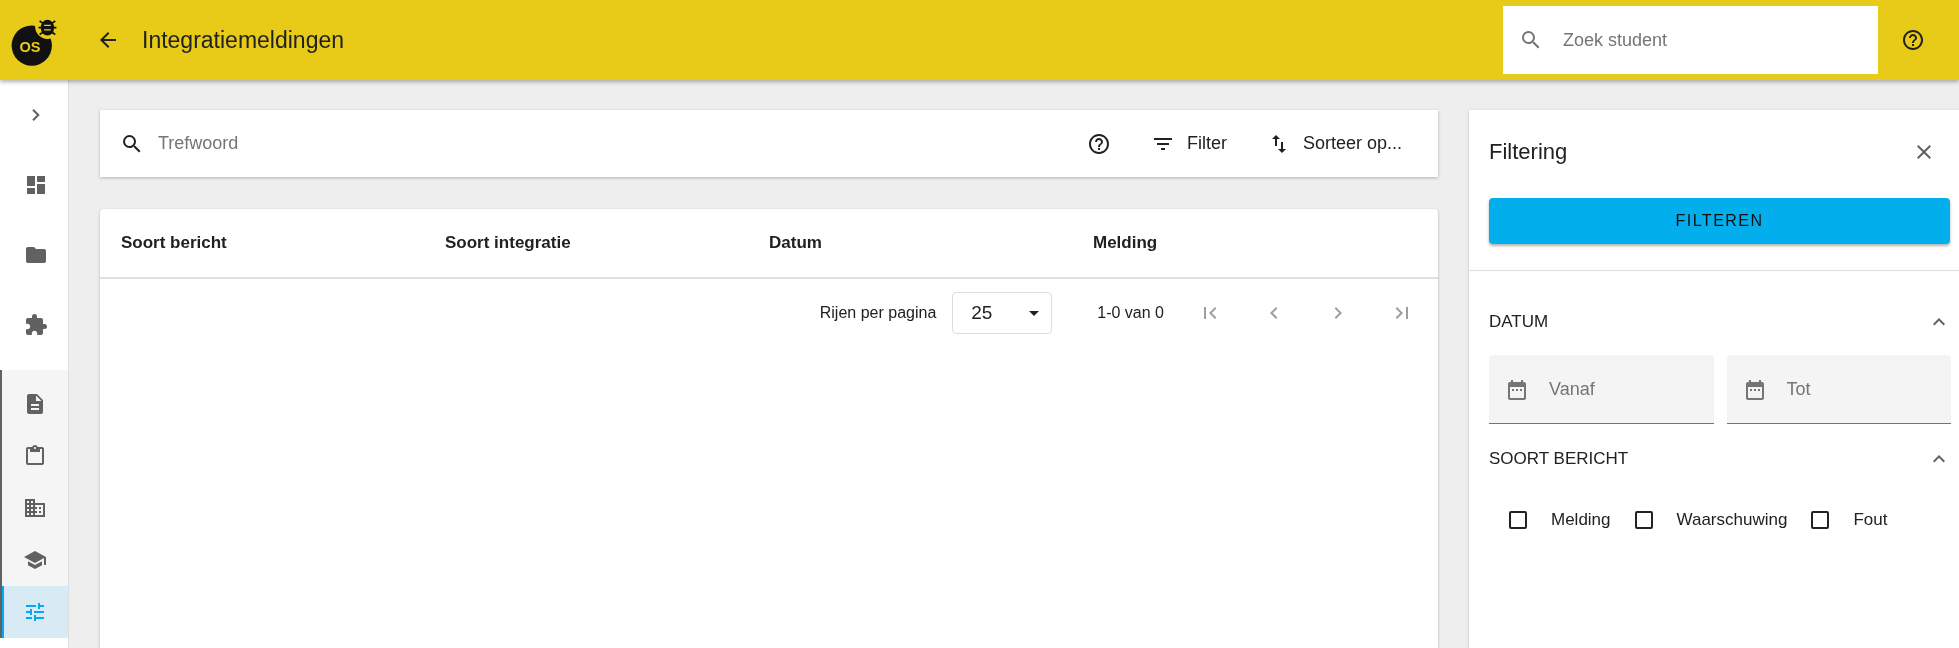 The image size is (1959, 648). I want to click on calendar-icon, so click(1517, 389).